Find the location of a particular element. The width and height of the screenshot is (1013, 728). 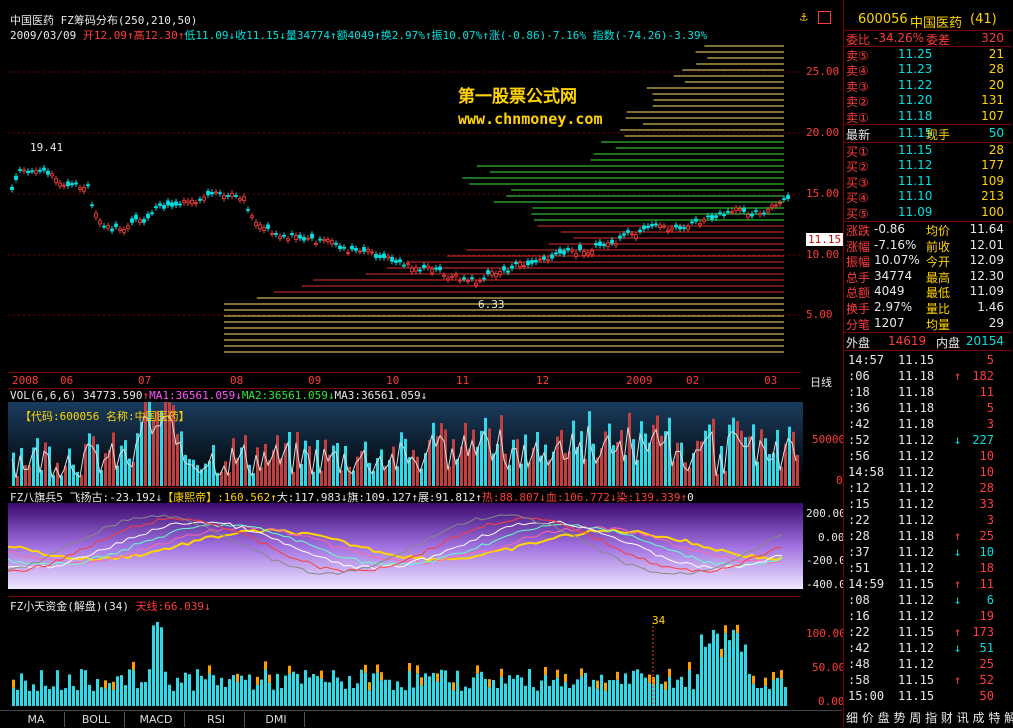

flag-oscillator-chart is located at coordinates (405, 546).